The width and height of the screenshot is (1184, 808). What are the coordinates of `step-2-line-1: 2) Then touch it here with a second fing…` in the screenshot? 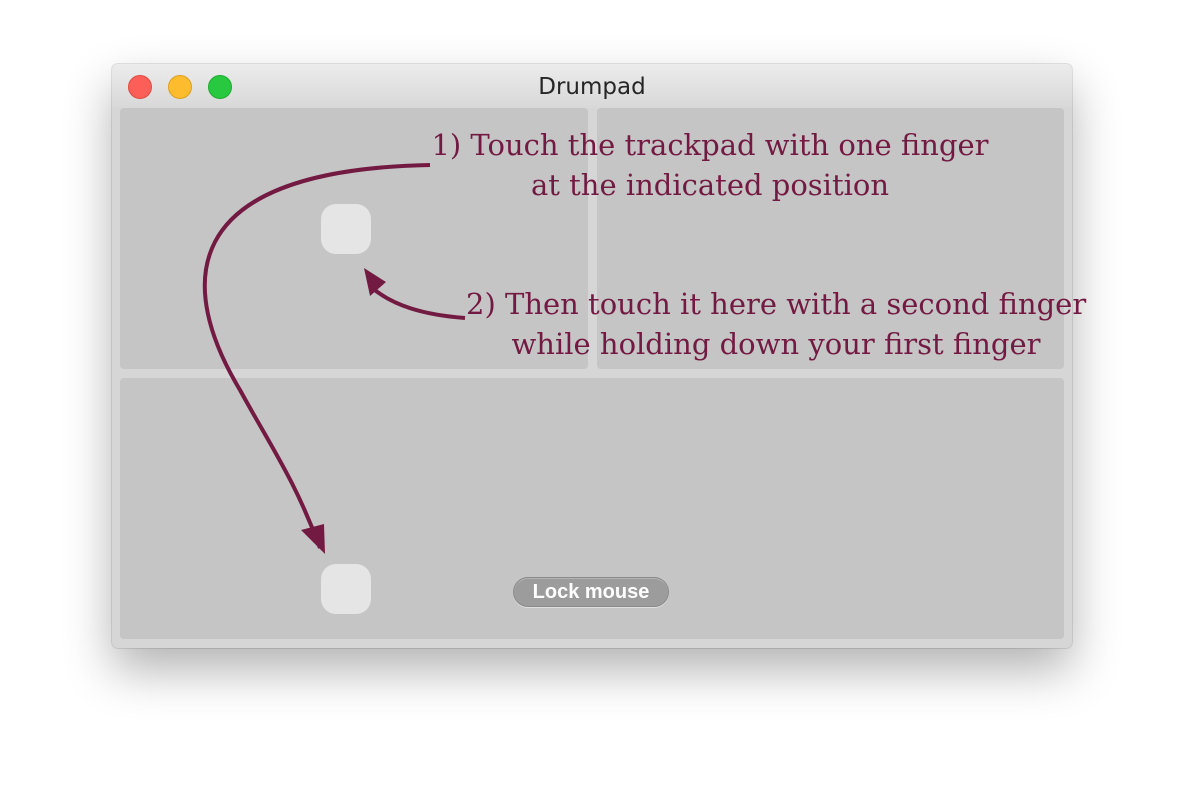 It's located at (776, 304).